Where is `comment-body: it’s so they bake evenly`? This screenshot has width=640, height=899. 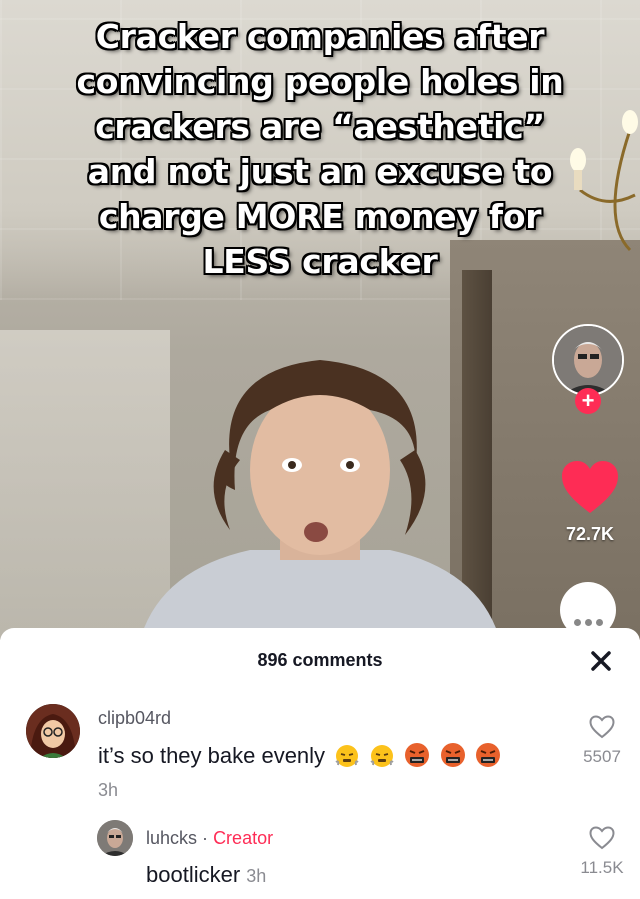 comment-body: it’s so they bake evenly is located at coordinates (212, 755).